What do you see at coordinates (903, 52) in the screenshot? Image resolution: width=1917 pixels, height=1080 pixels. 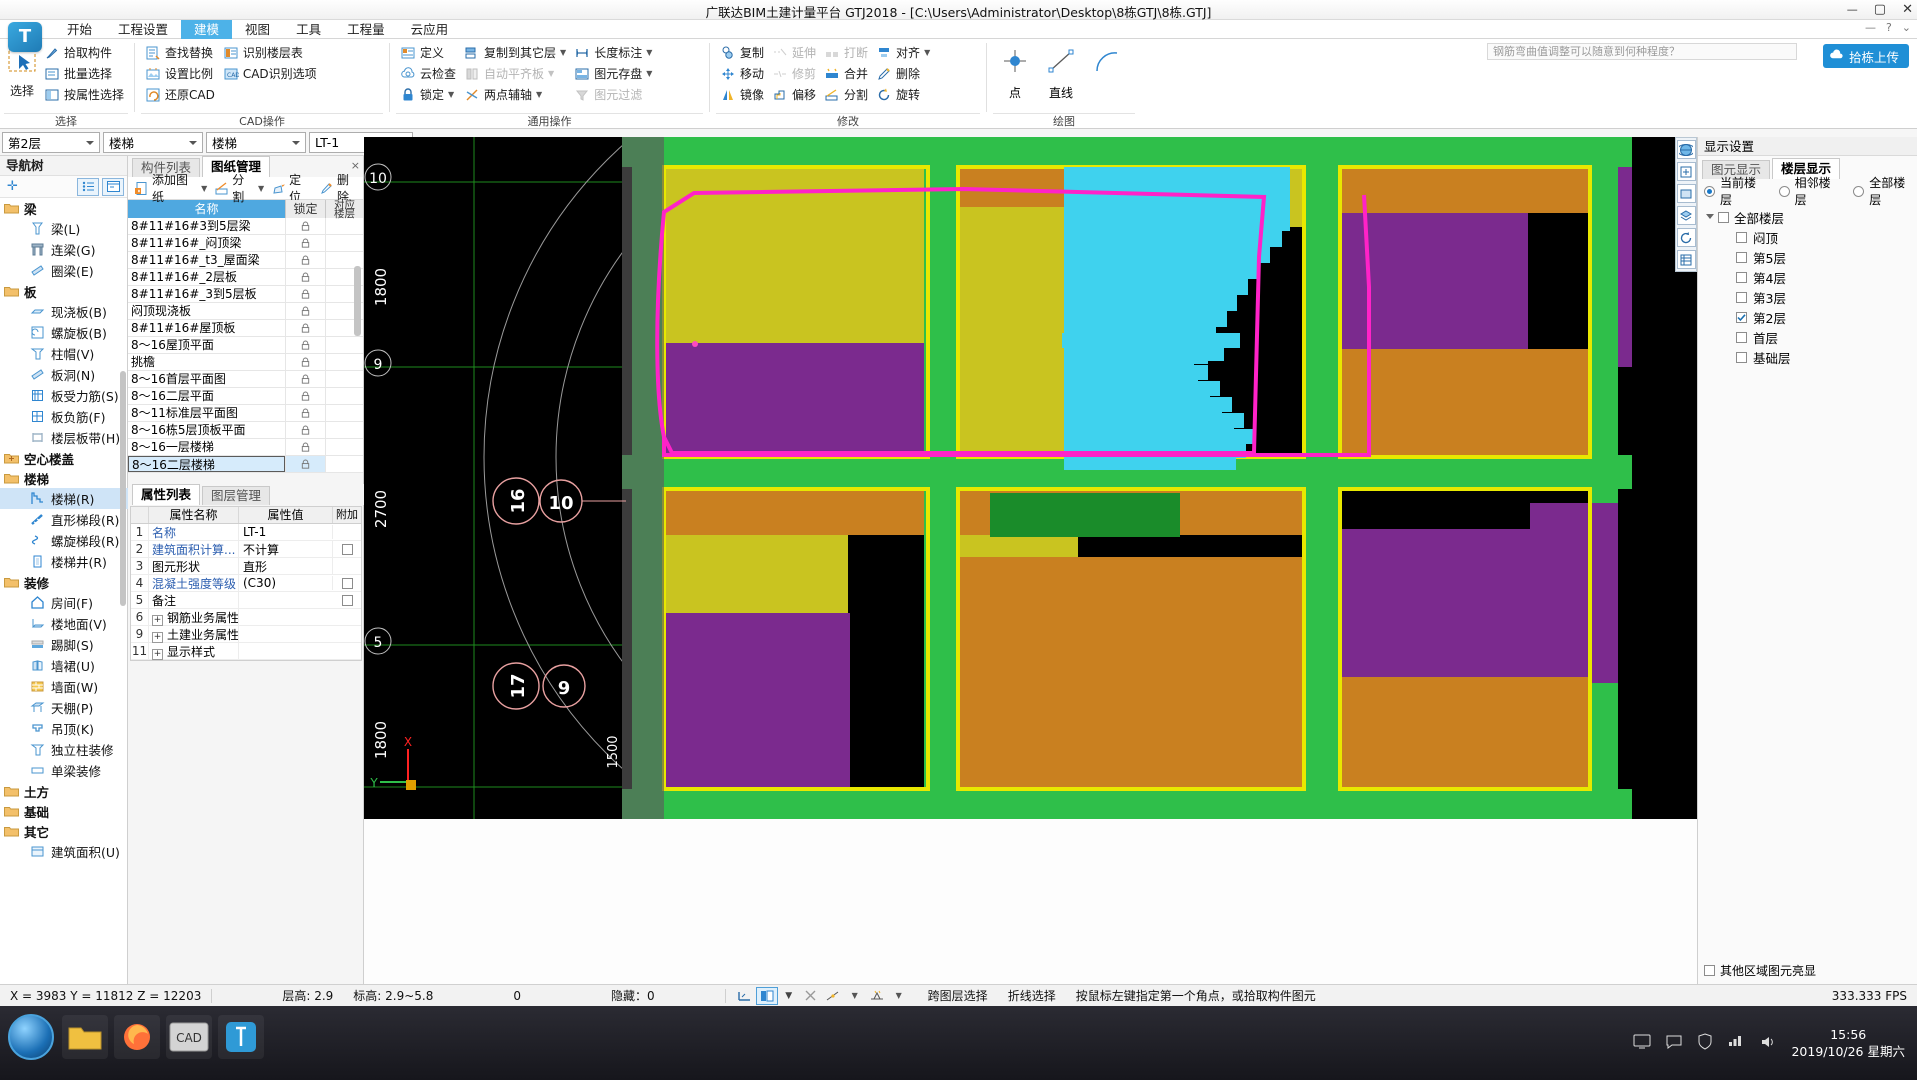 I see `align-button: 对齐 ▼` at bounding box center [903, 52].